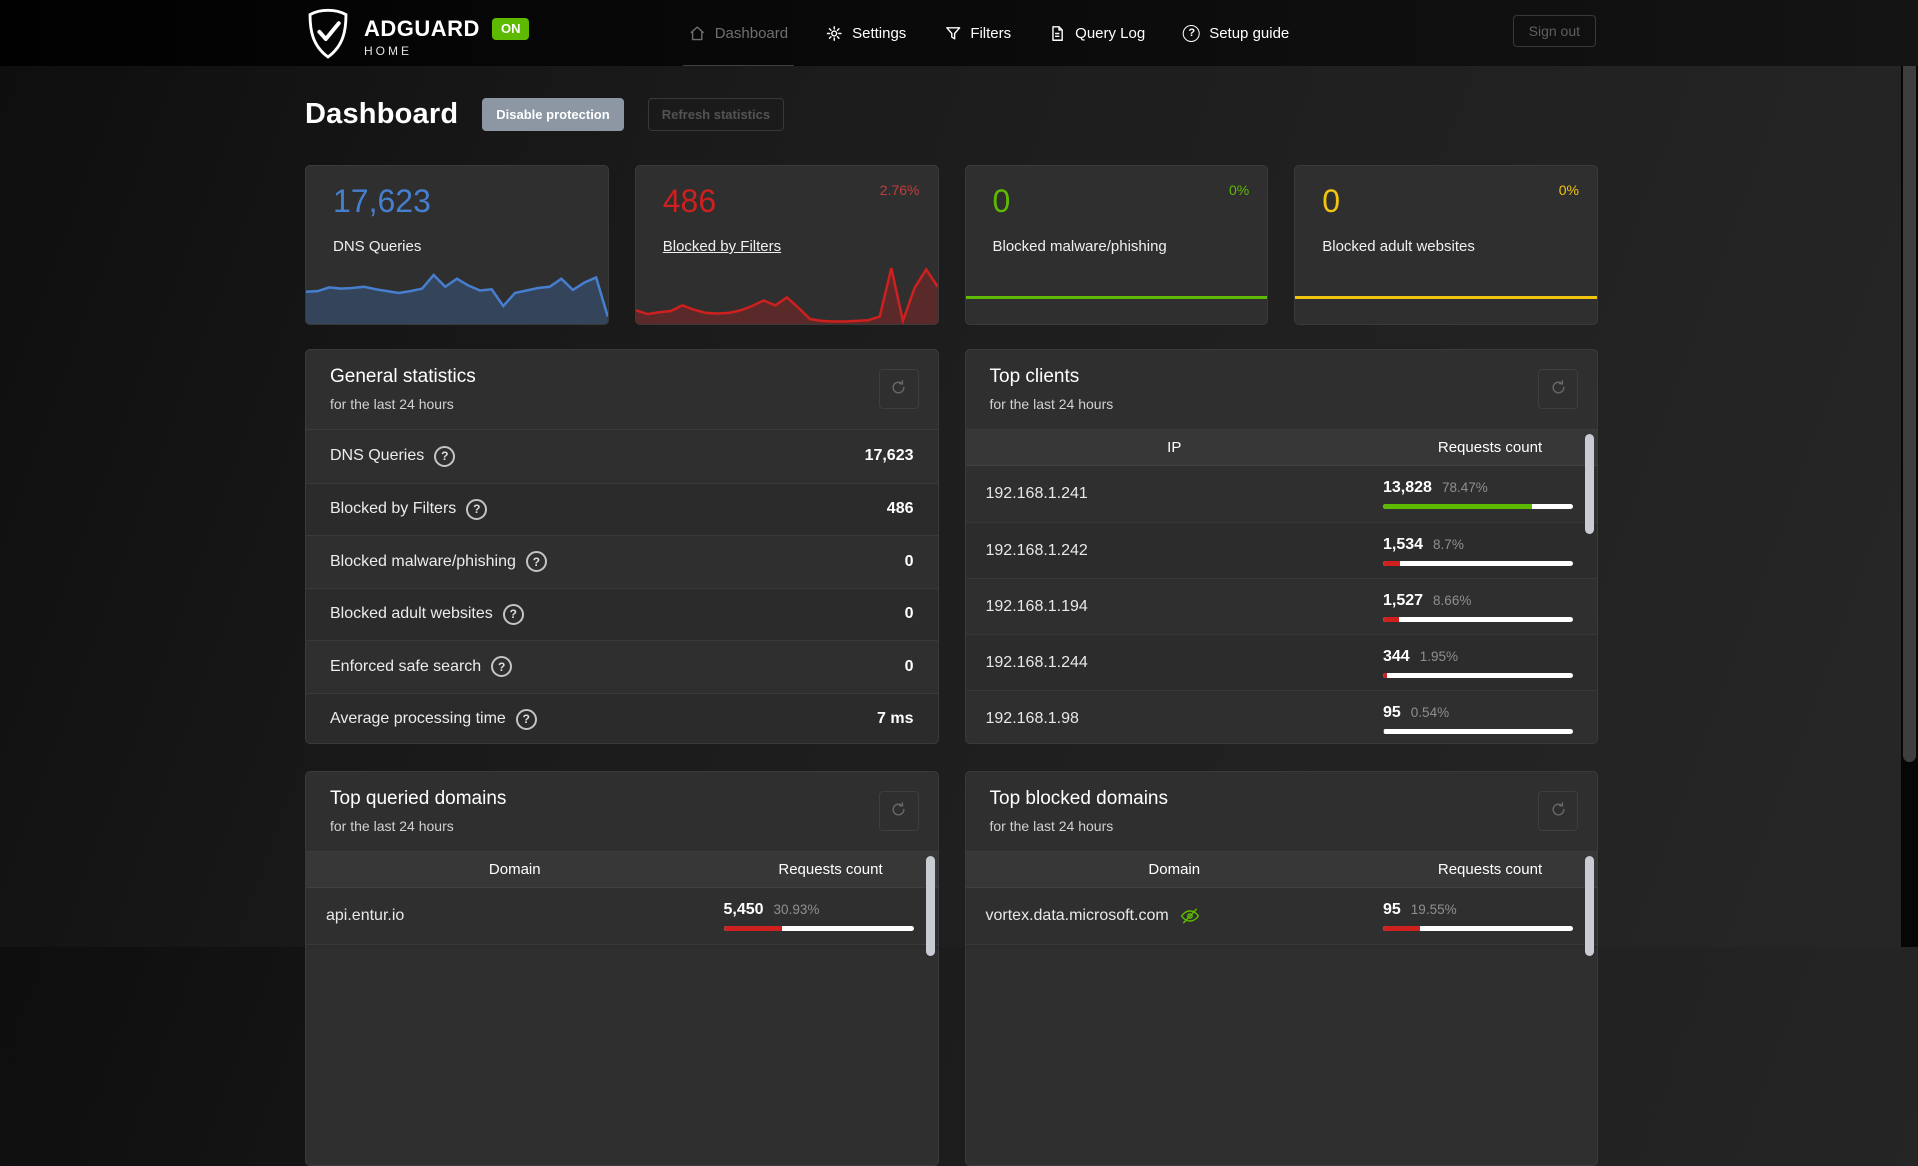  What do you see at coordinates (1036, 550) in the screenshot?
I see `client-ip: 192.168.1.242` at bounding box center [1036, 550].